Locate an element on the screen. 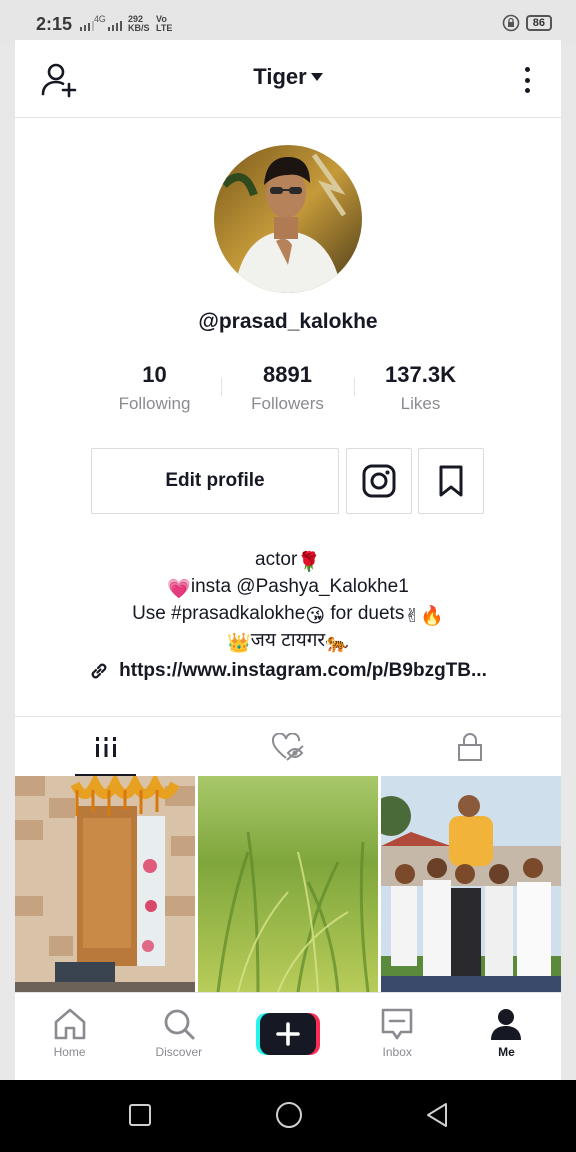 This screenshot has width=576, height=1152. bio-line-1: actor🌹 is located at coordinates (288, 561).